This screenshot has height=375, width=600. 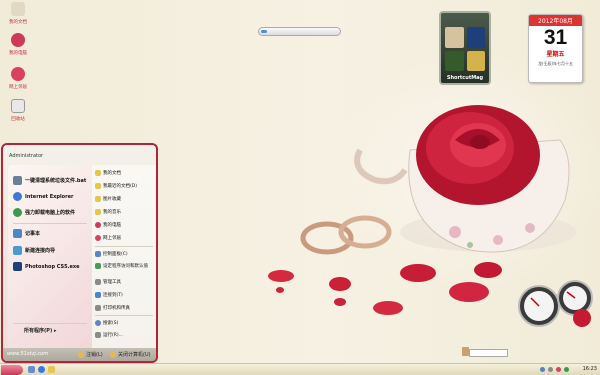 I want to click on menu-item-pictures: 图片收藏, so click(x=108, y=199).